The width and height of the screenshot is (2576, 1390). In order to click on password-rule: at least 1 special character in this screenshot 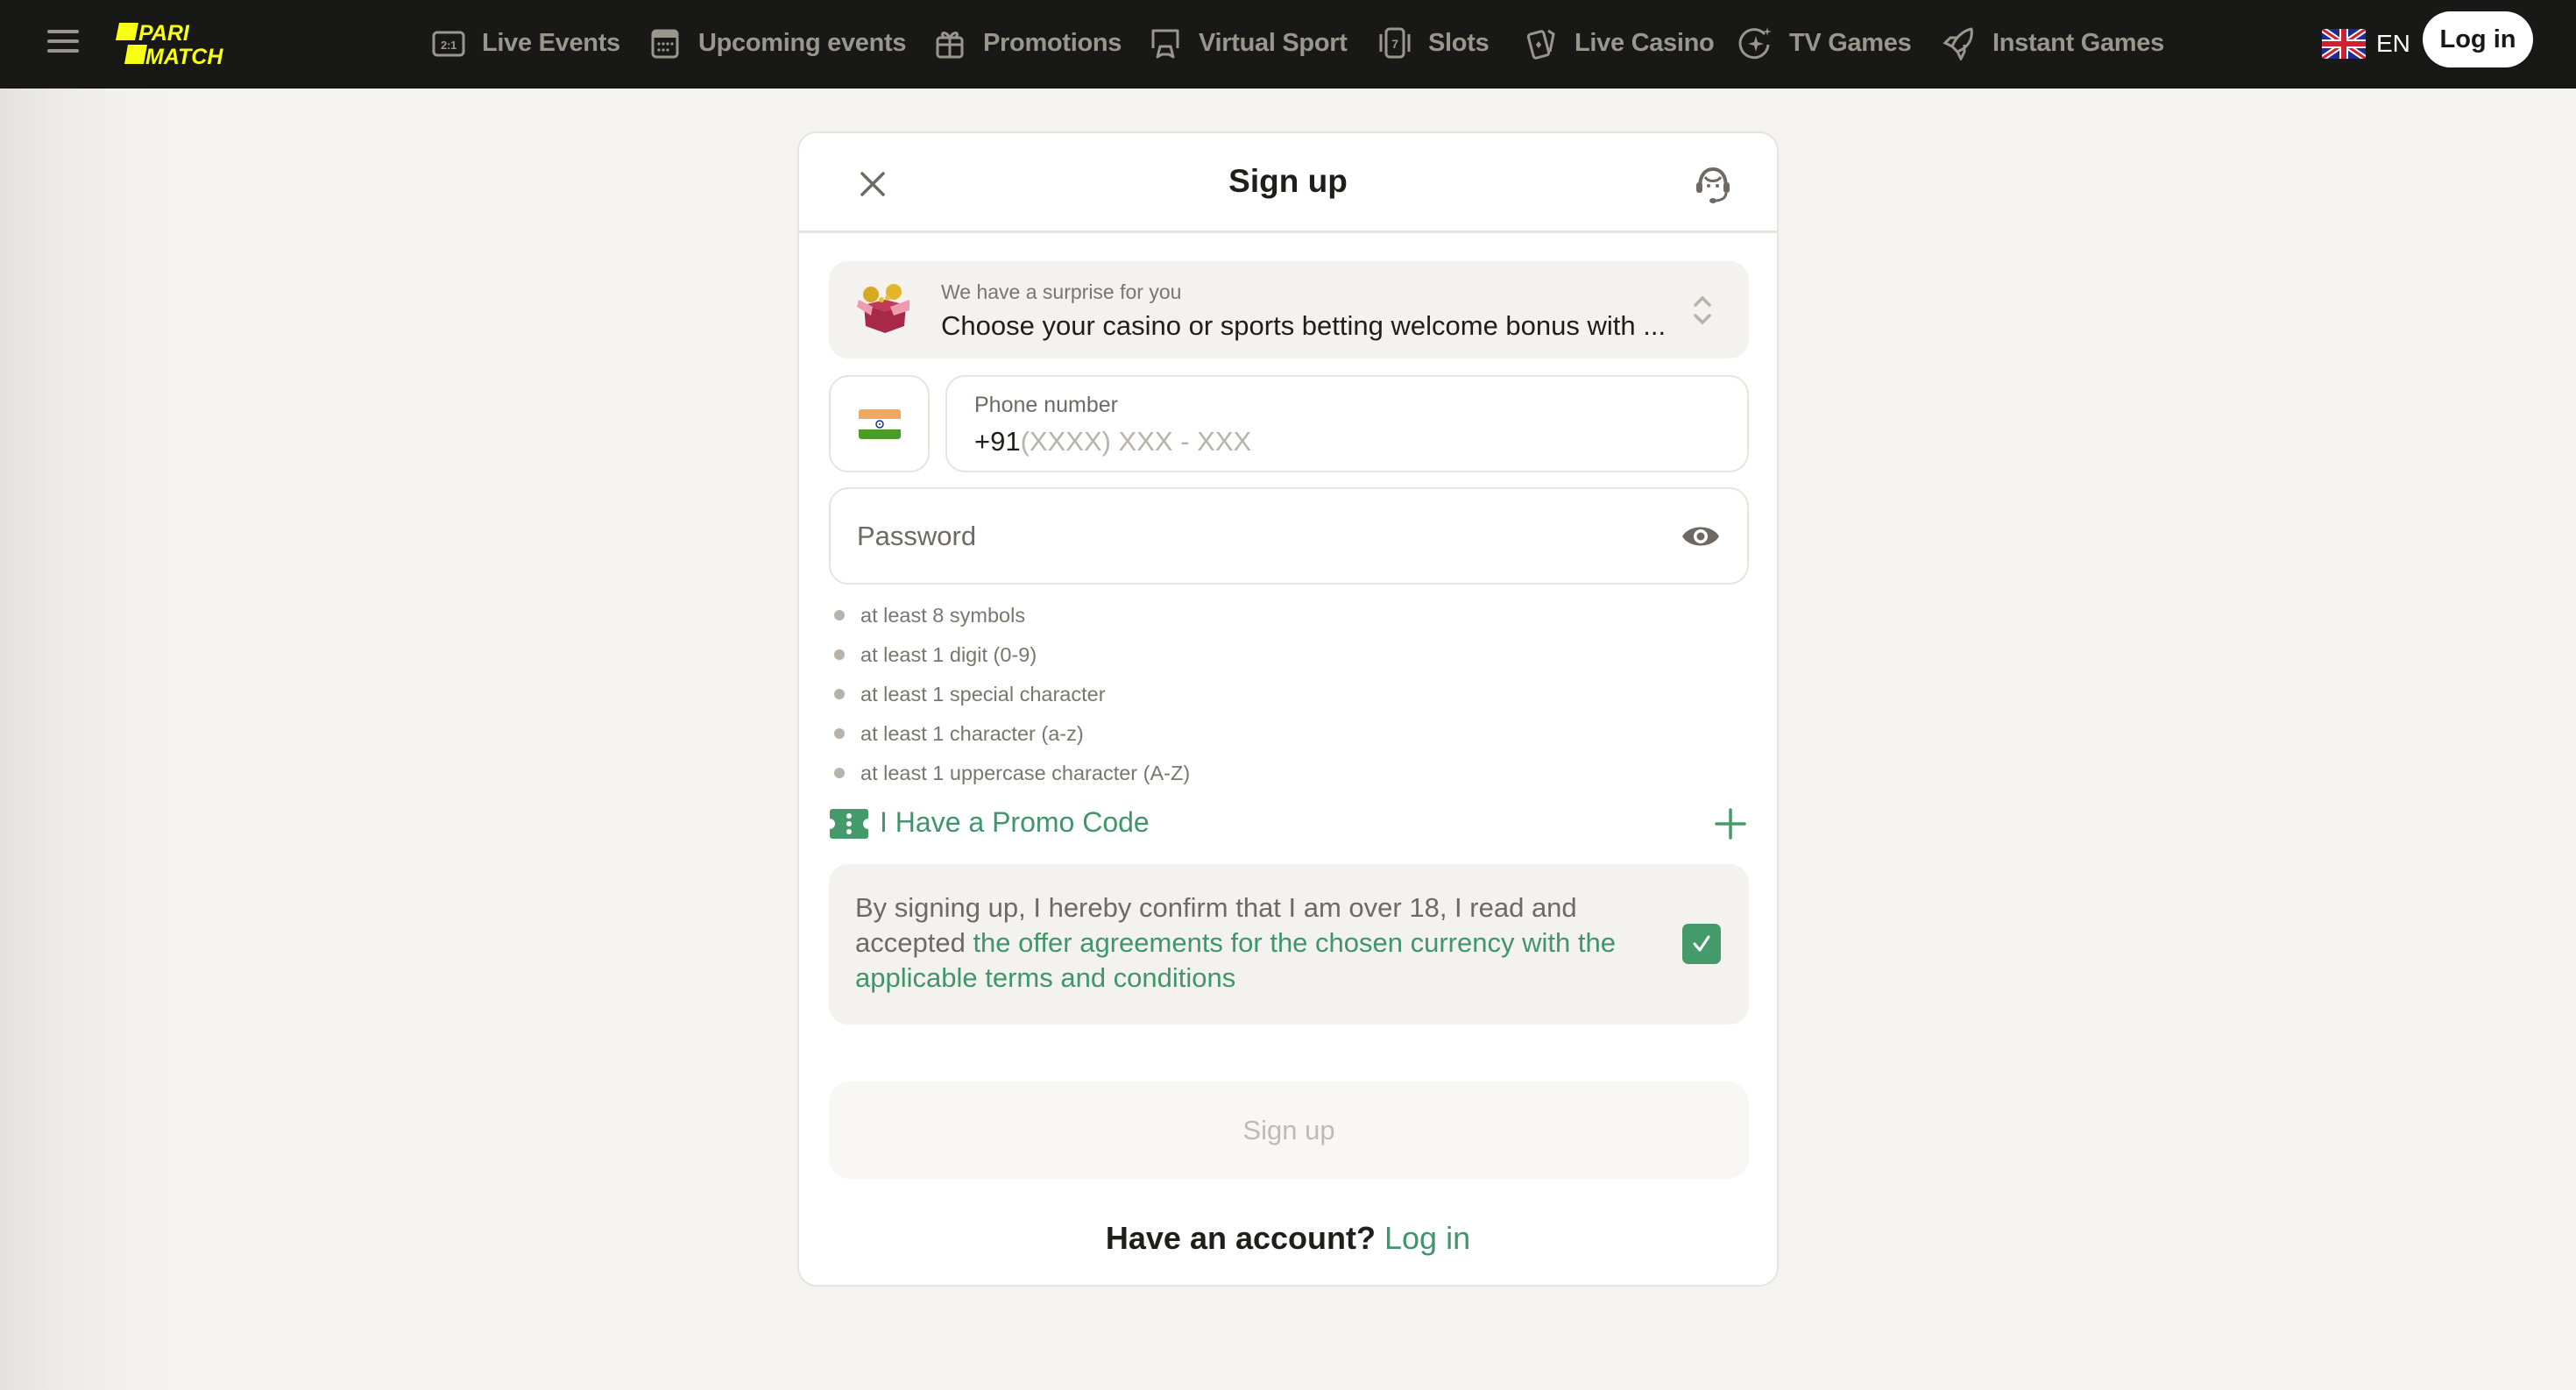, I will do `click(1228, 696)`.